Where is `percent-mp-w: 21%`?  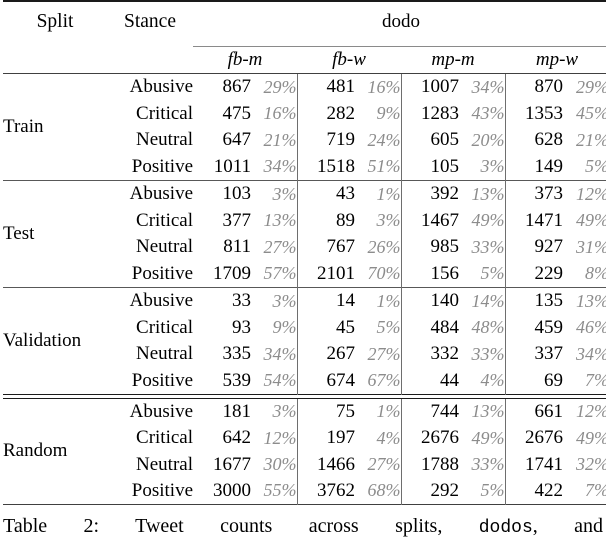
percent-mp-w: 21% is located at coordinates (591, 139).